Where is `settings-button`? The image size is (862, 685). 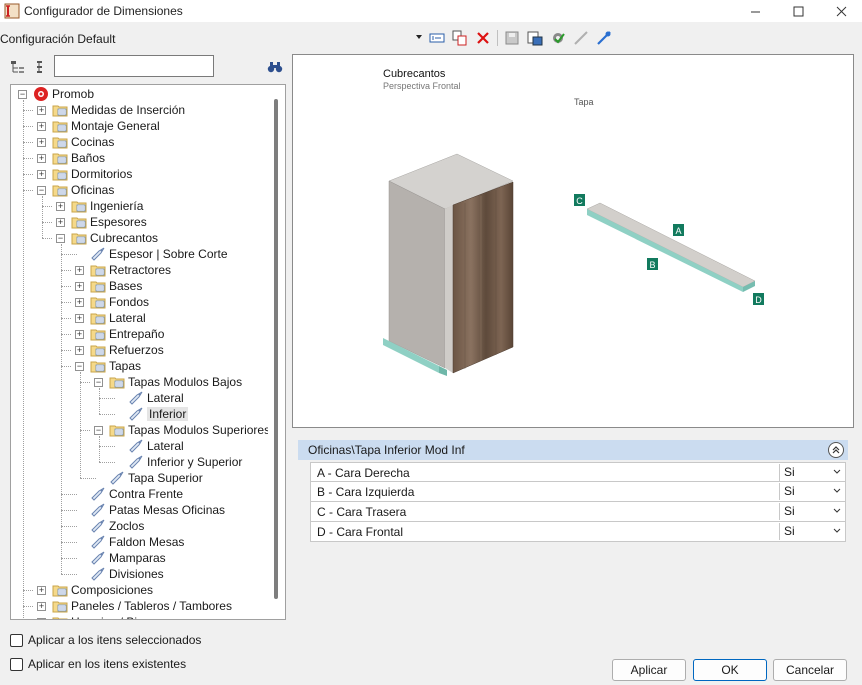
settings-button is located at coordinates (558, 38).